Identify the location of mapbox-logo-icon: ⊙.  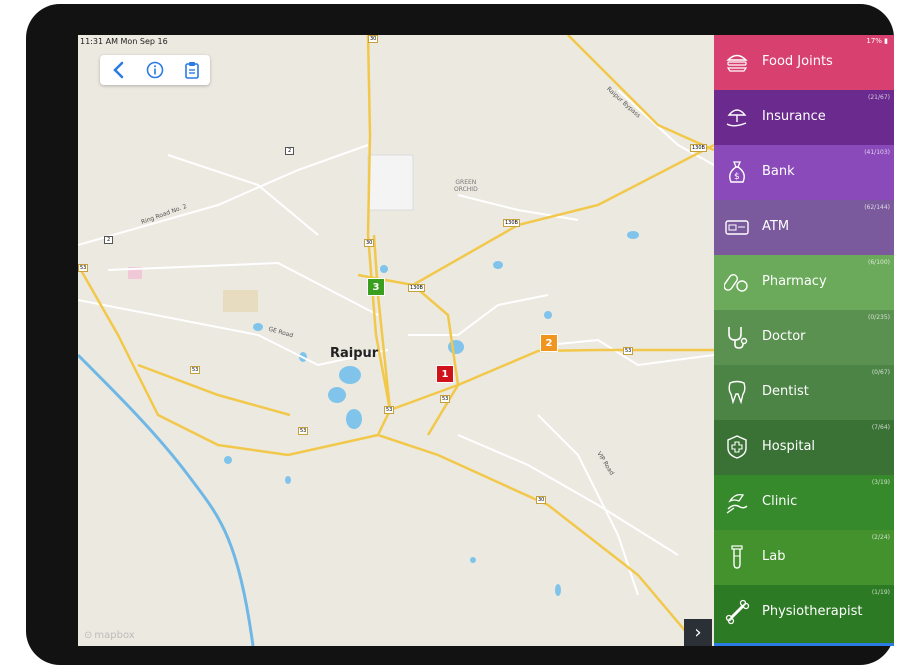
(88, 635).